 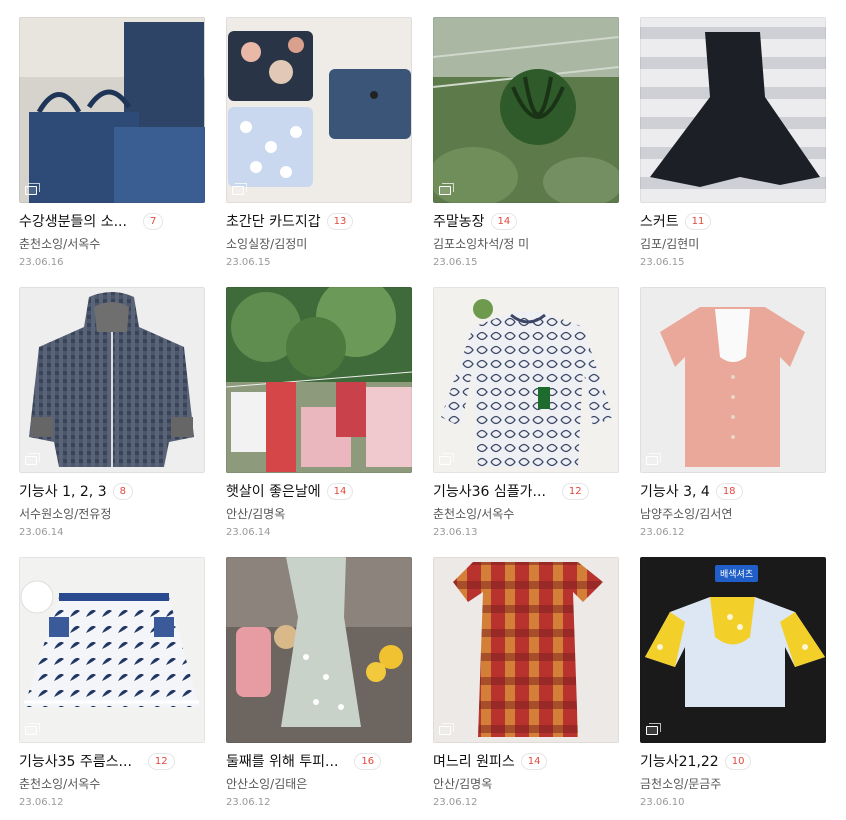 I want to click on post-author: 금천소잉/문금주, so click(x=733, y=783).